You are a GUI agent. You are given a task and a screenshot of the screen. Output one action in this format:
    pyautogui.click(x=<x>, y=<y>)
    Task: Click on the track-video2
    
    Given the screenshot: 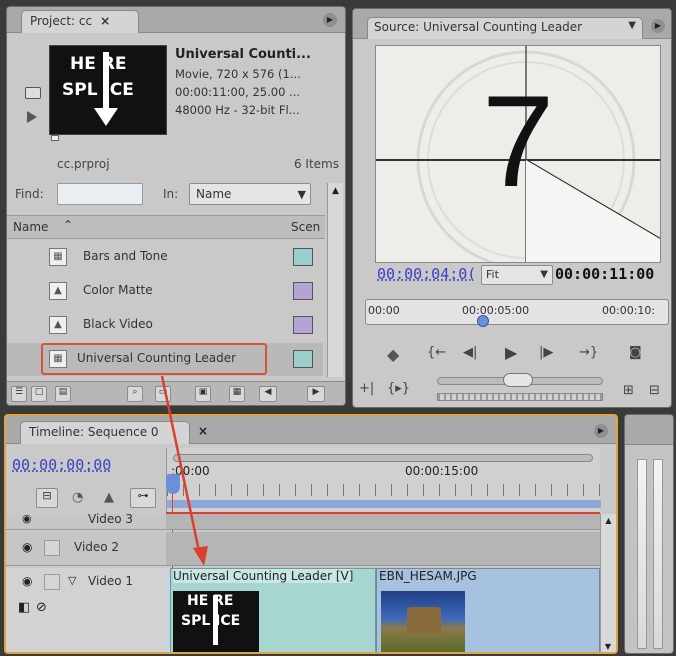 What is the action you would take?
    pyautogui.click(x=383, y=549)
    